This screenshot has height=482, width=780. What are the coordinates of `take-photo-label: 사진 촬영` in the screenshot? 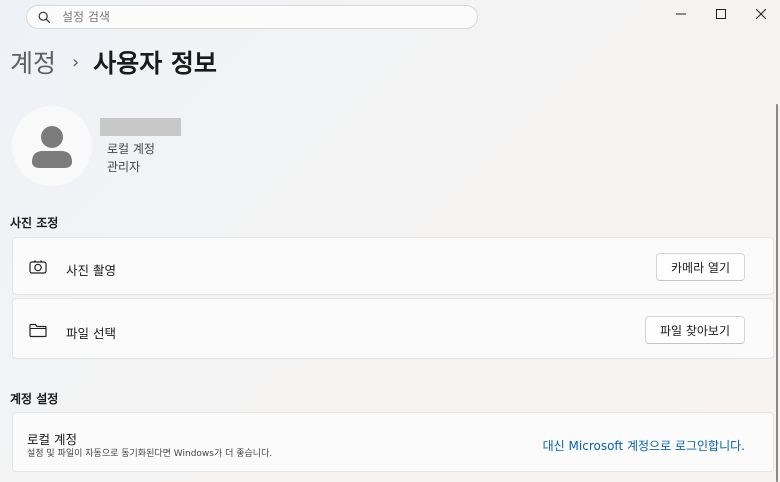 It's located at (91, 270).